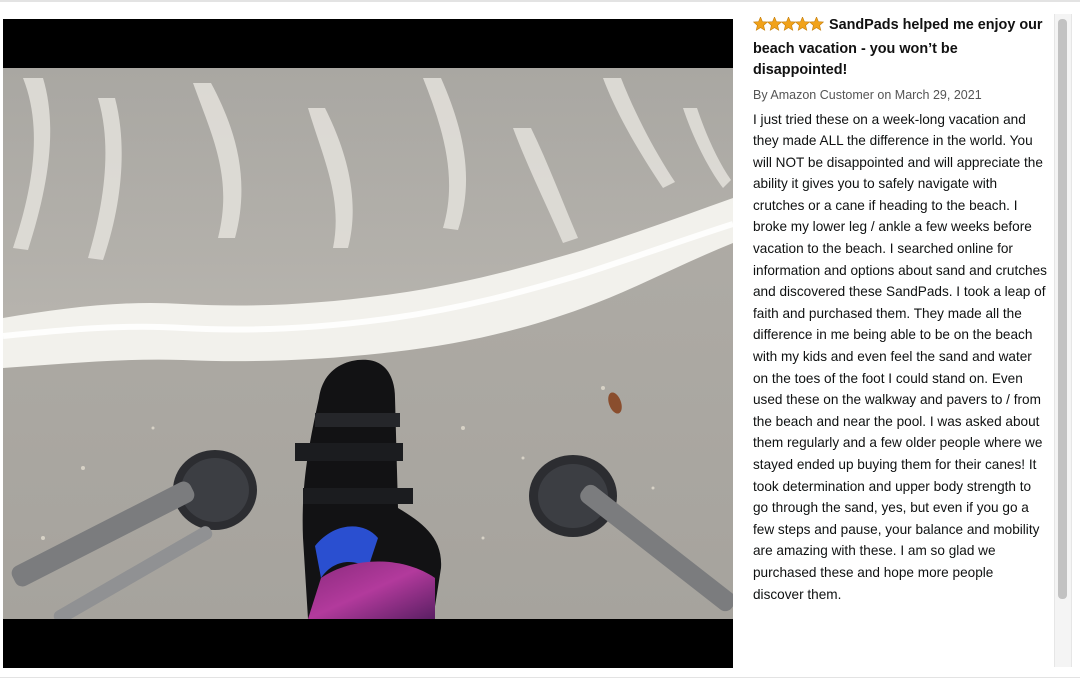  What do you see at coordinates (822, 95) in the screenshot?
I see `review-author: Amazon Customer` at bounding box center [822, 95].